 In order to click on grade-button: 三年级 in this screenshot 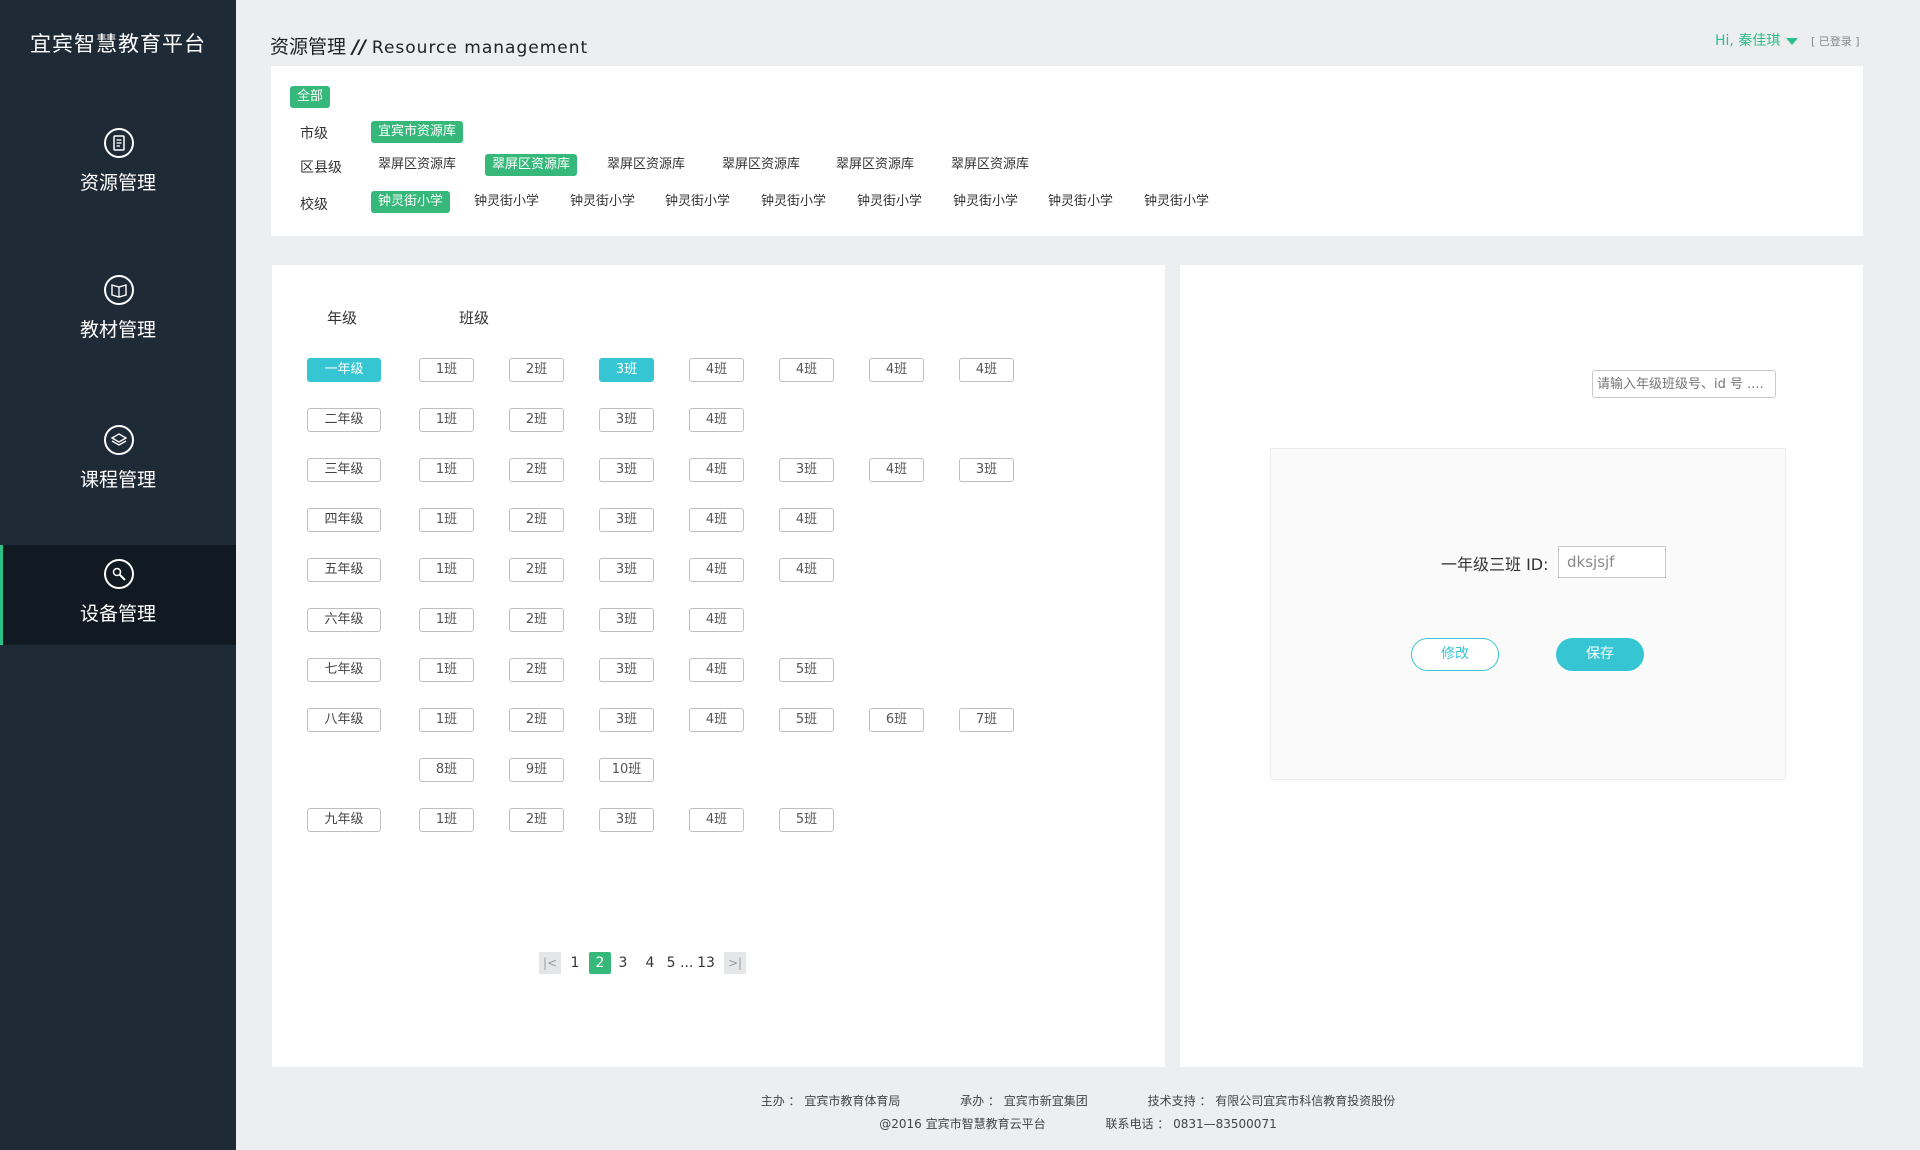, I will do `click(344, 470)`.